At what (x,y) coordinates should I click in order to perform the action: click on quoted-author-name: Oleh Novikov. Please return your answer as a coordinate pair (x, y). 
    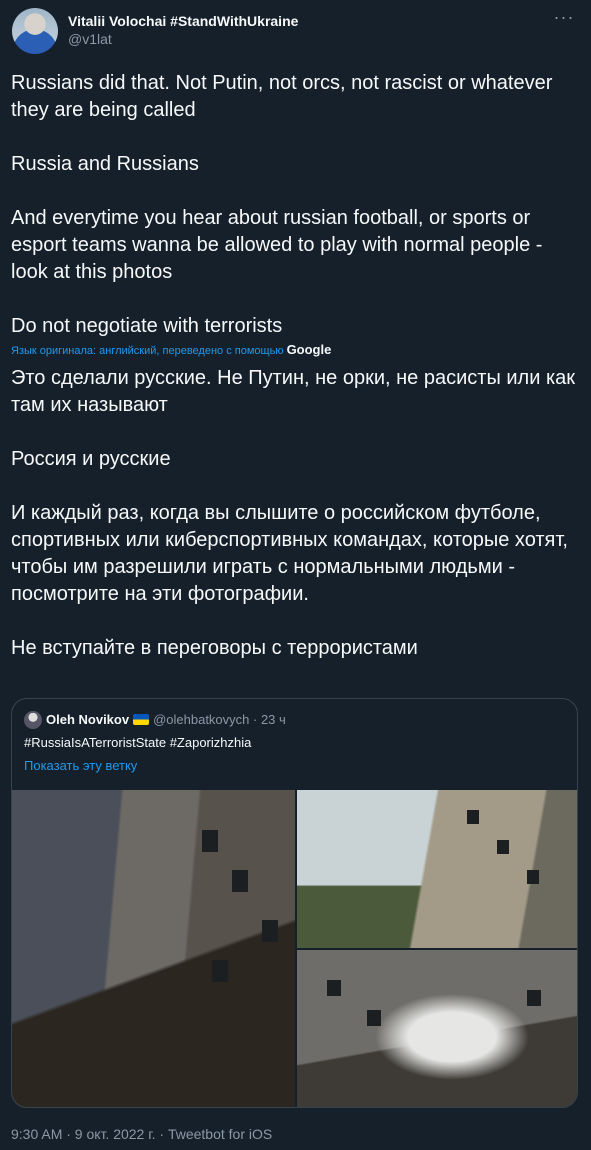
    Looking at the image, I should click on (88, 719).